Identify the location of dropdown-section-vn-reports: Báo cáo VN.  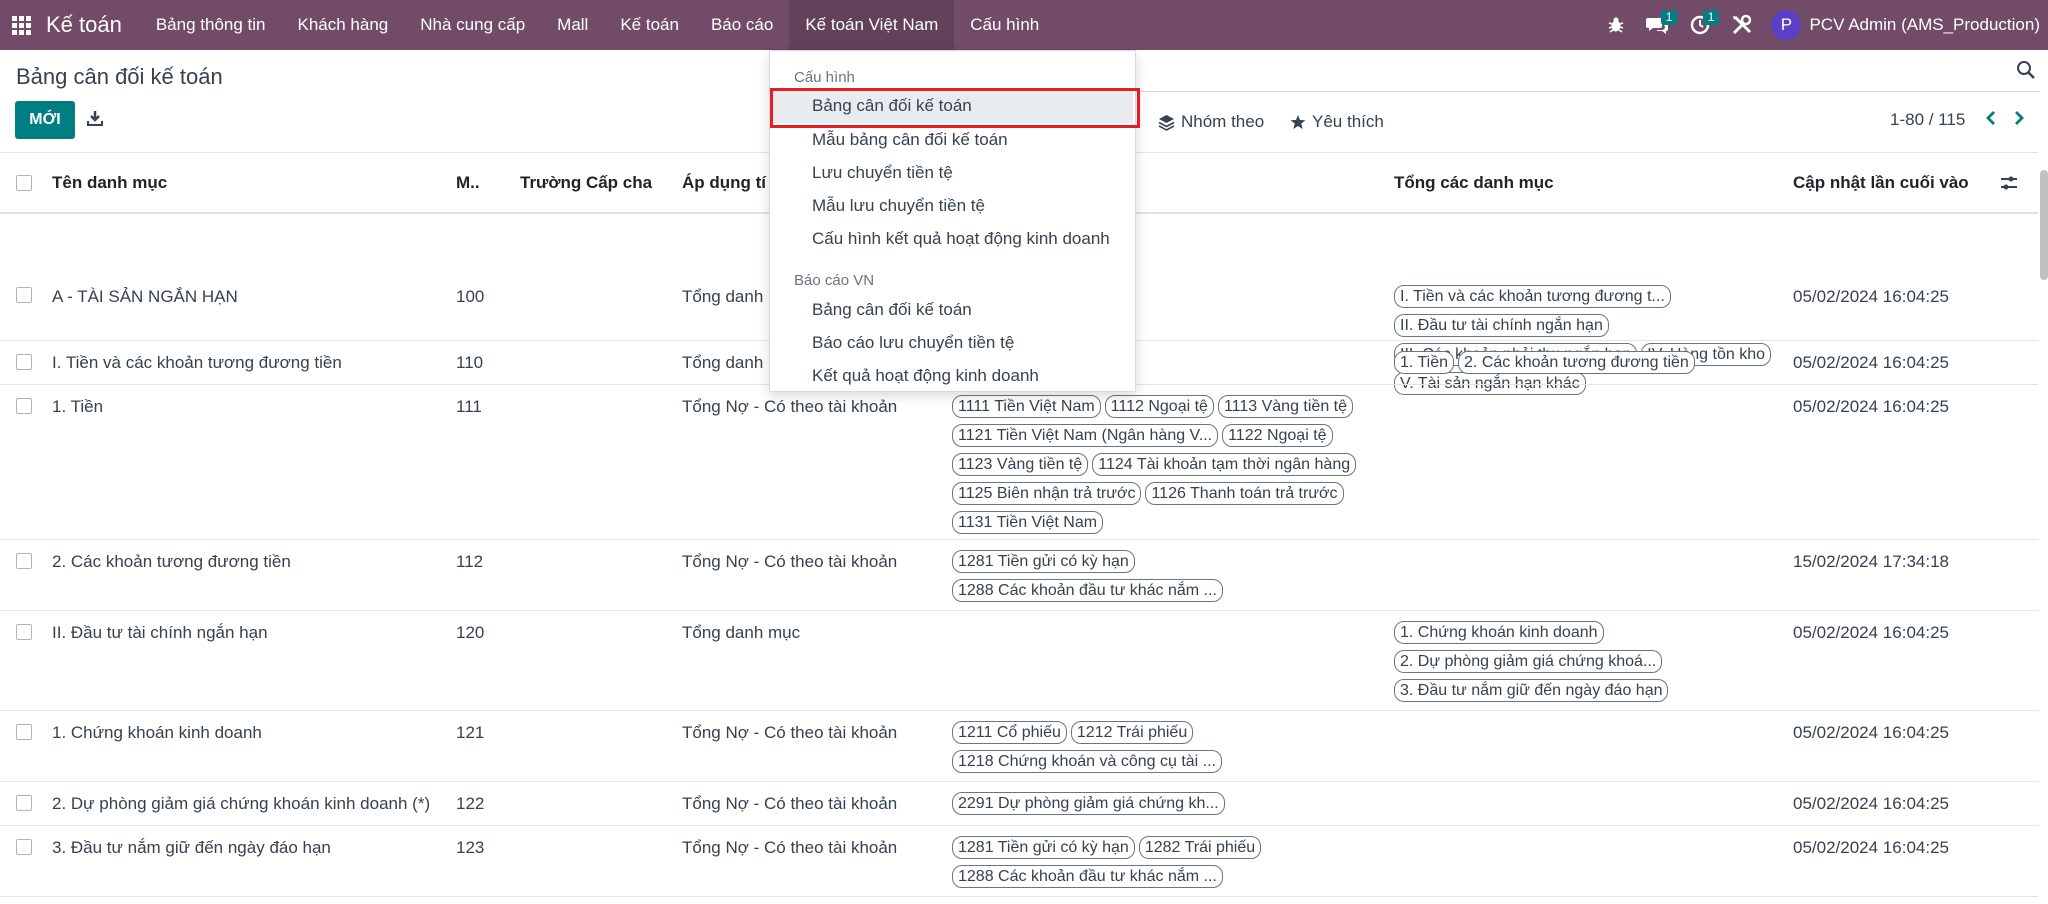
(834, 280).